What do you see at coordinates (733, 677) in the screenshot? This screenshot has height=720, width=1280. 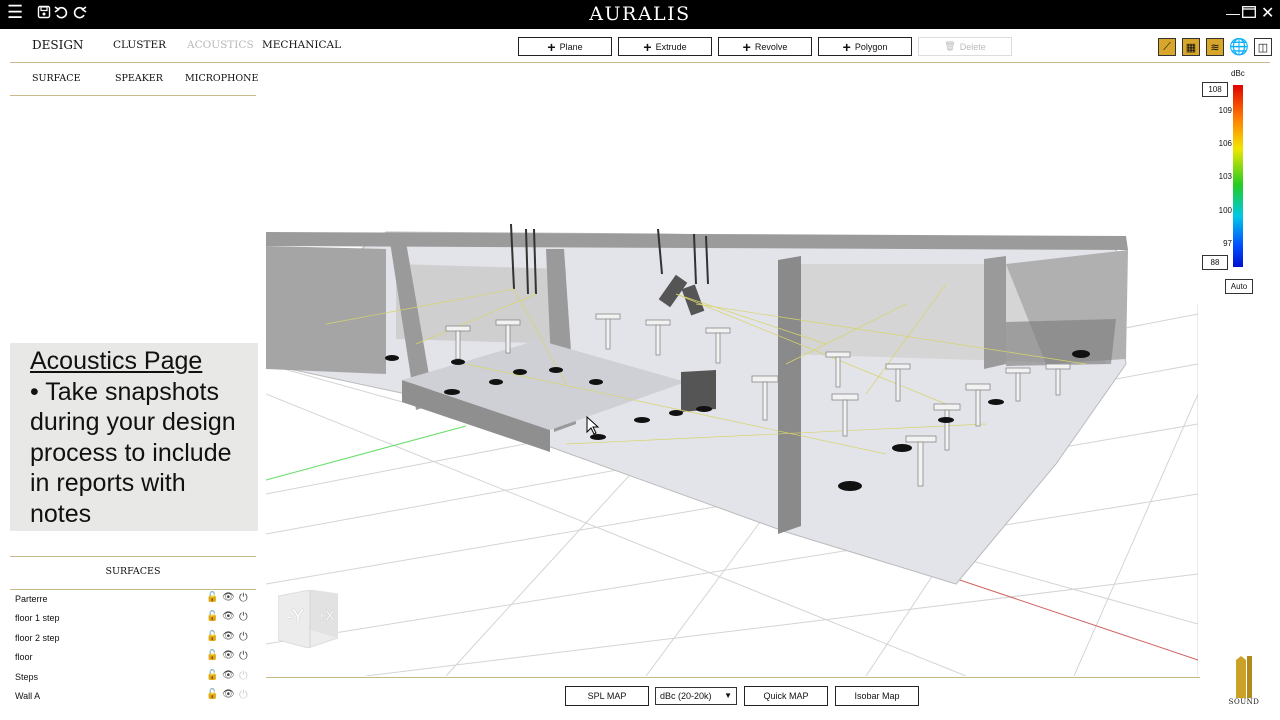 I see `bottom-divider` at bounding box center [733, 677].